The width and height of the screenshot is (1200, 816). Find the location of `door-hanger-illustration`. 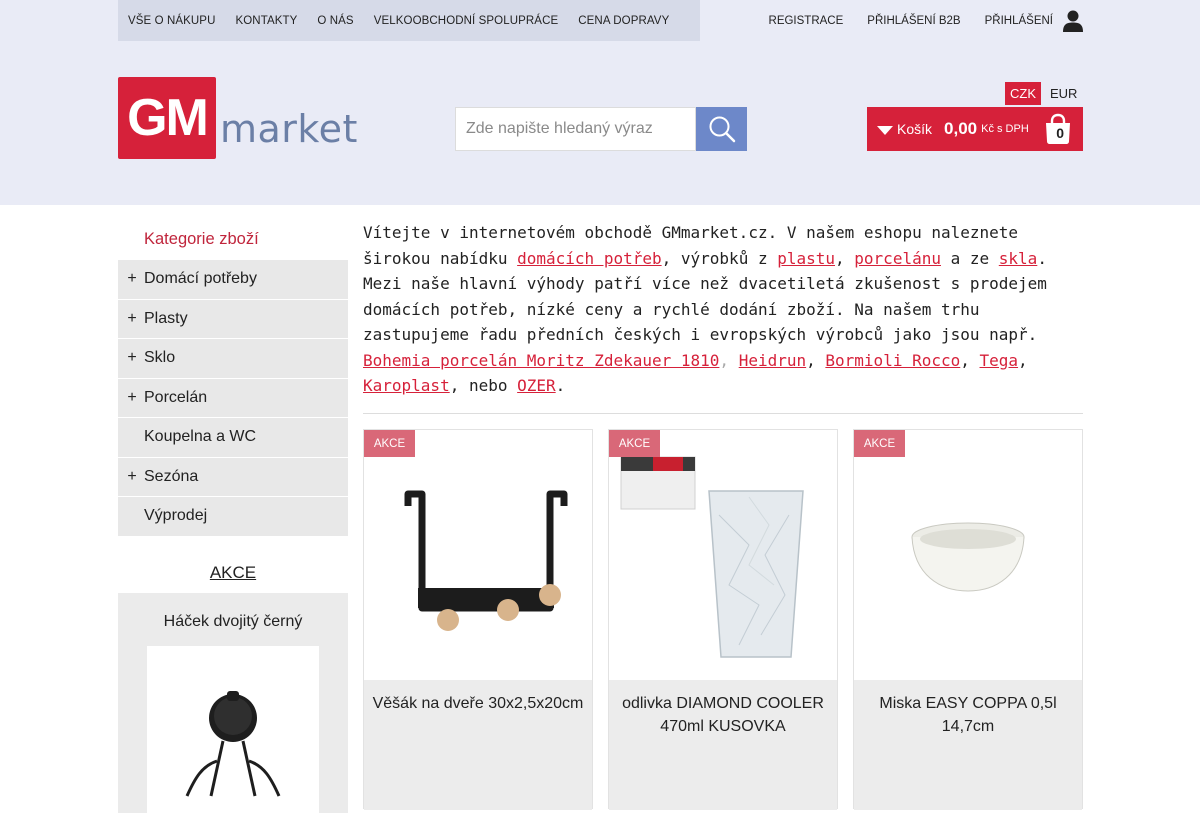

door-hanger-illustration is located at coordinates (486, 560).